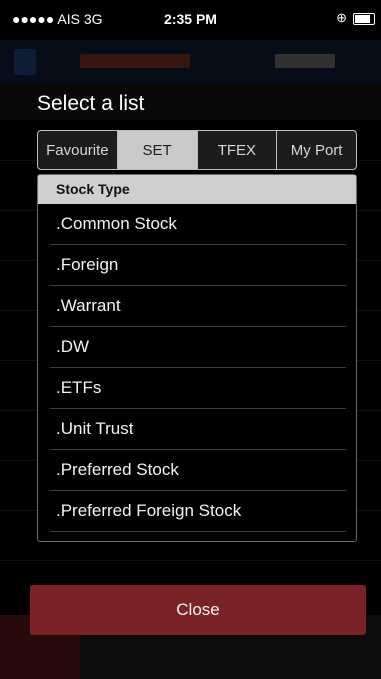 The height and width of the screenshot is (679, 381). Describe the element at coordinates (197, 429) in the screenshot. I see `list-item-unit-trust: .Unit Trust` at that location.